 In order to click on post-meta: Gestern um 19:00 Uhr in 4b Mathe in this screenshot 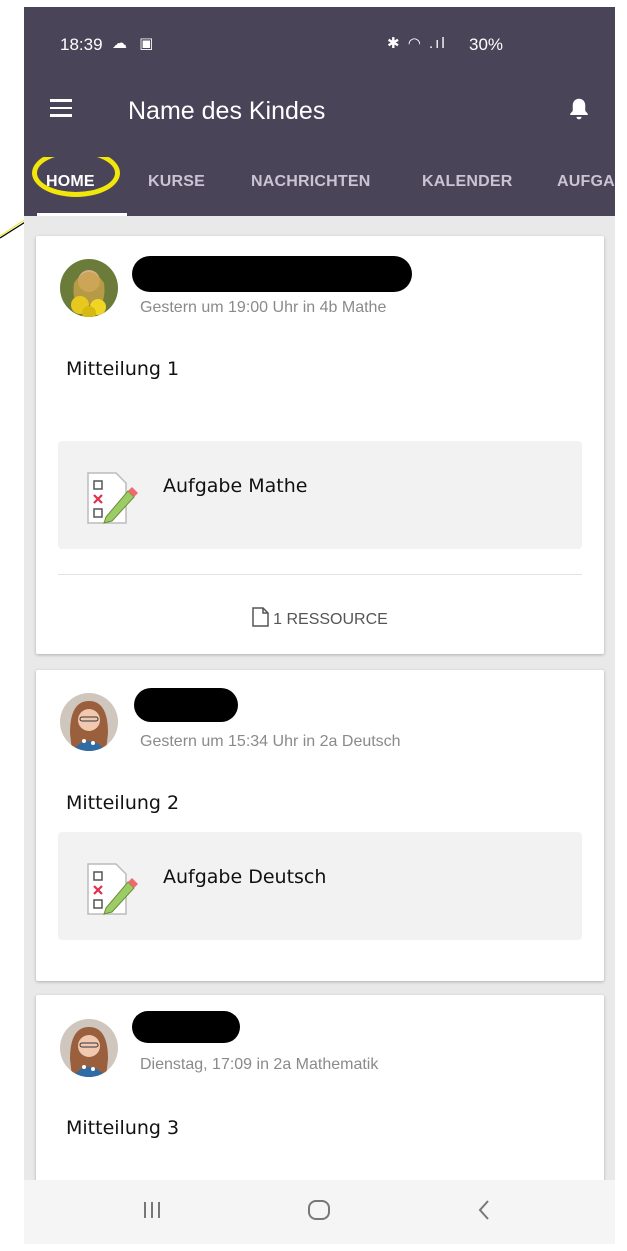, I will do `click(263, 307)`.